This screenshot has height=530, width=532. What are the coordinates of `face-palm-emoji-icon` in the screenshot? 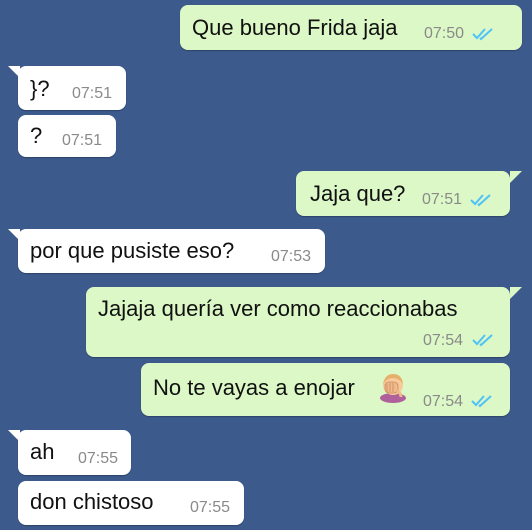 It's located at (393, 388).